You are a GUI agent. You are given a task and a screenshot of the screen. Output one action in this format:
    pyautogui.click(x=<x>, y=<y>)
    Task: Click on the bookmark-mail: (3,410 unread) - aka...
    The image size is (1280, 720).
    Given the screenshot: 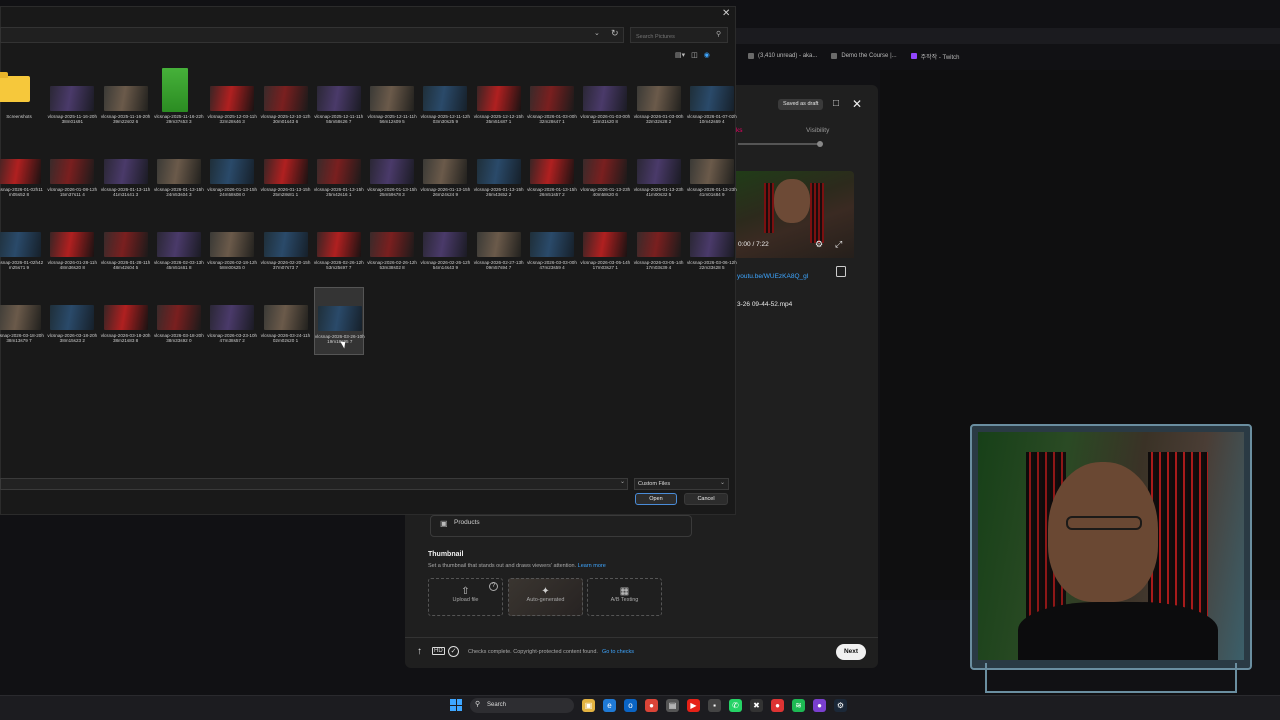 What is the action you would take?
    pyautogui.click(x=782, y=56)
    